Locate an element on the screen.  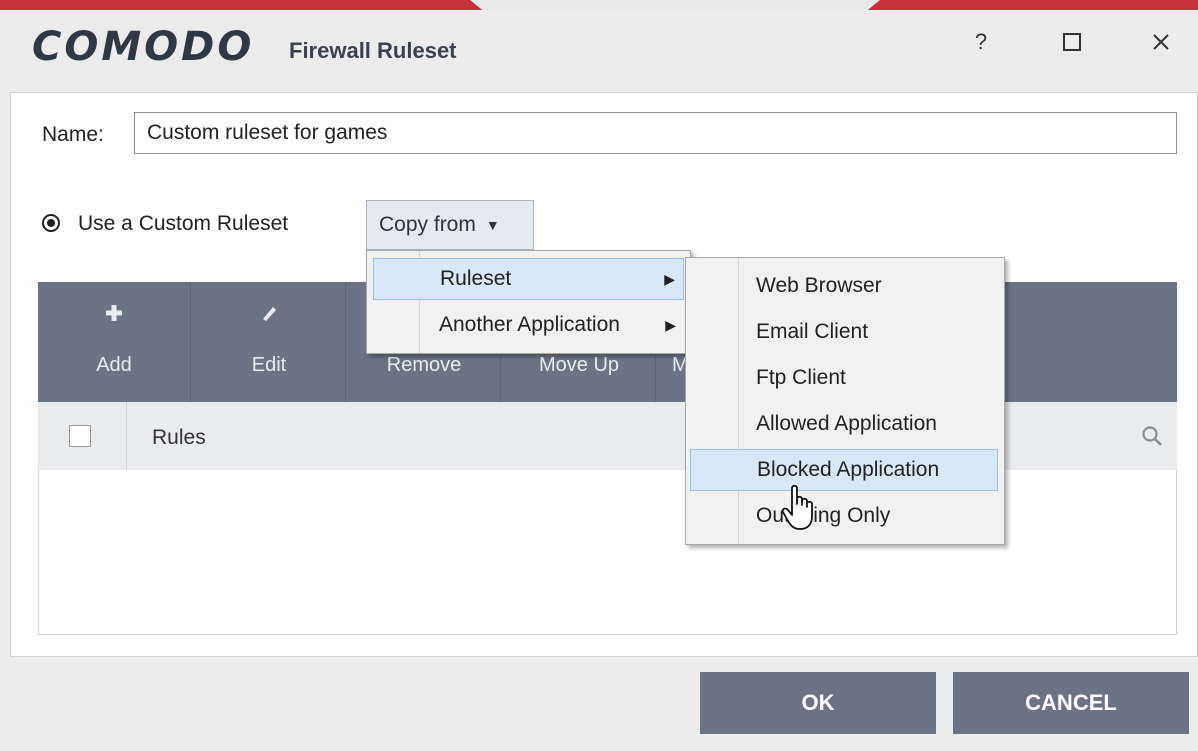
radio-dot is located at coordinates (51, 223).